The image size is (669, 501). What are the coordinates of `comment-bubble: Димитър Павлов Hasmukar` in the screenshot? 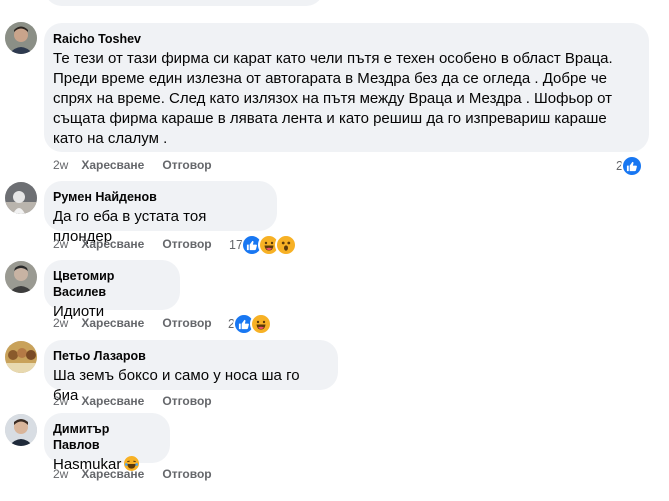 It's located at (107, 443).